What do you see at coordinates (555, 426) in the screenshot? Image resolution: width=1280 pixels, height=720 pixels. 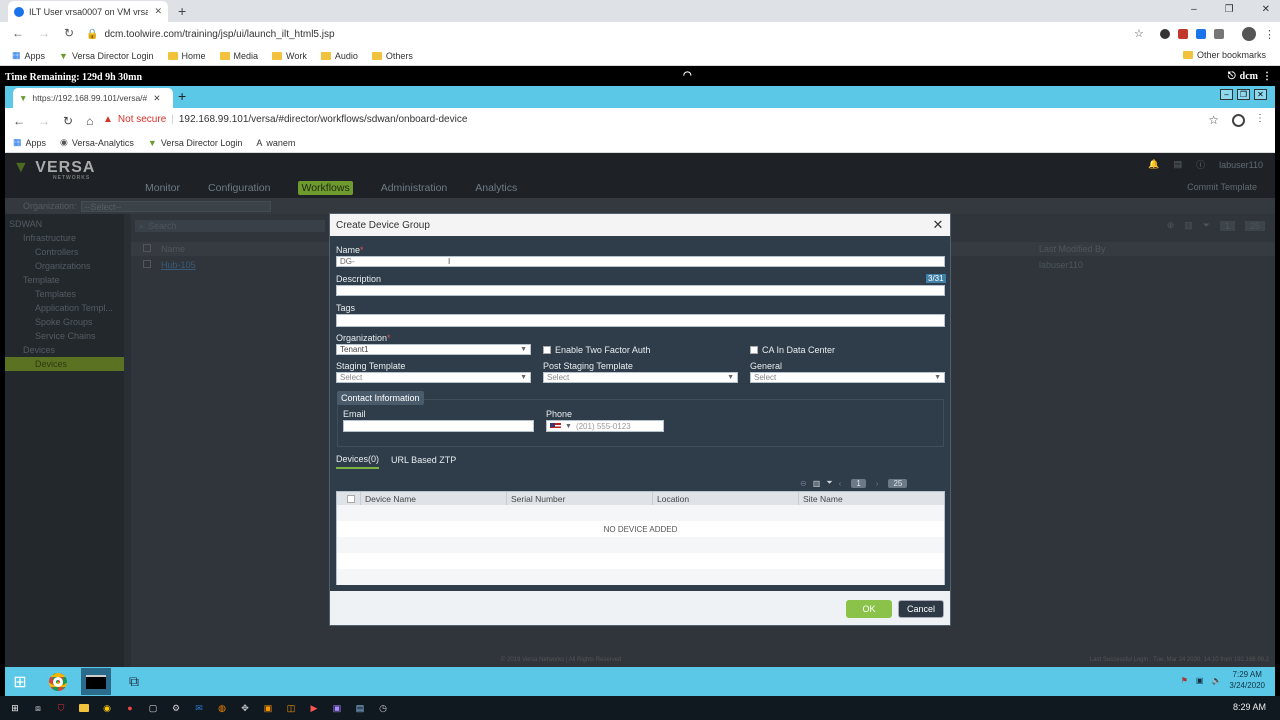 I see `us-flag-icon` at bounding box center [555, 426].